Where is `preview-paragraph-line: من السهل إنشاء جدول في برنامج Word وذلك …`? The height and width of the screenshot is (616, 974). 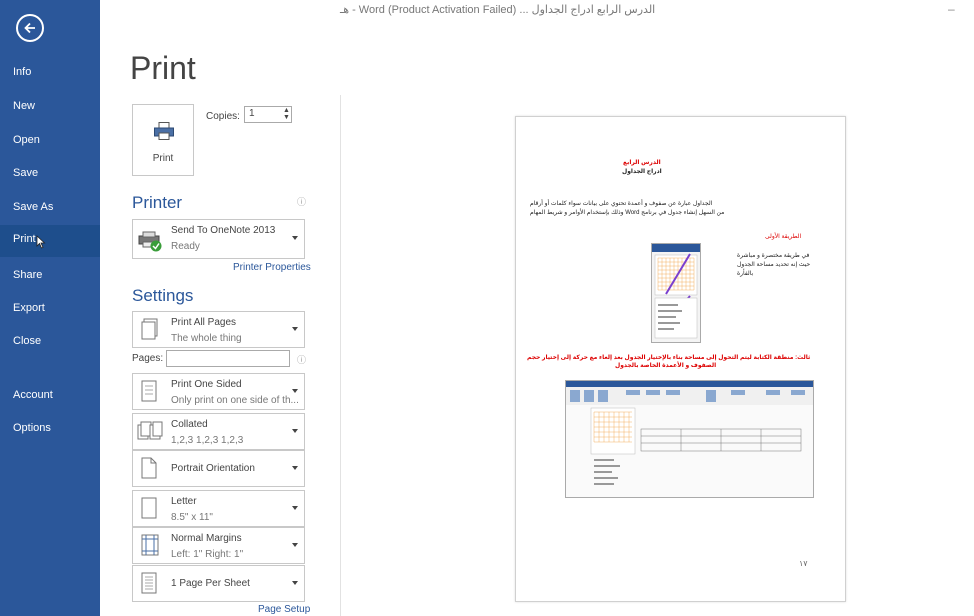
preview-paragraph-line: من السهل إنشاء جدول في برنامج Word وذلك … is located at coordinates (627, 213).